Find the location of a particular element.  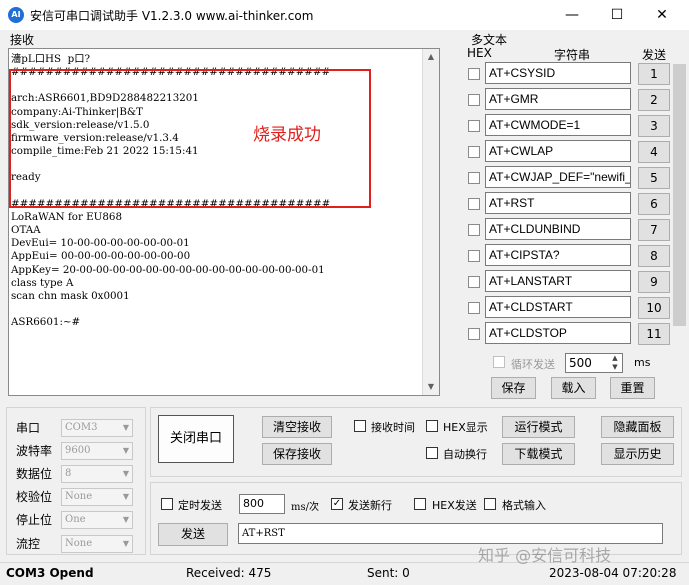

close-port-button: 关闭串口 is located at coordinates (196, 439).